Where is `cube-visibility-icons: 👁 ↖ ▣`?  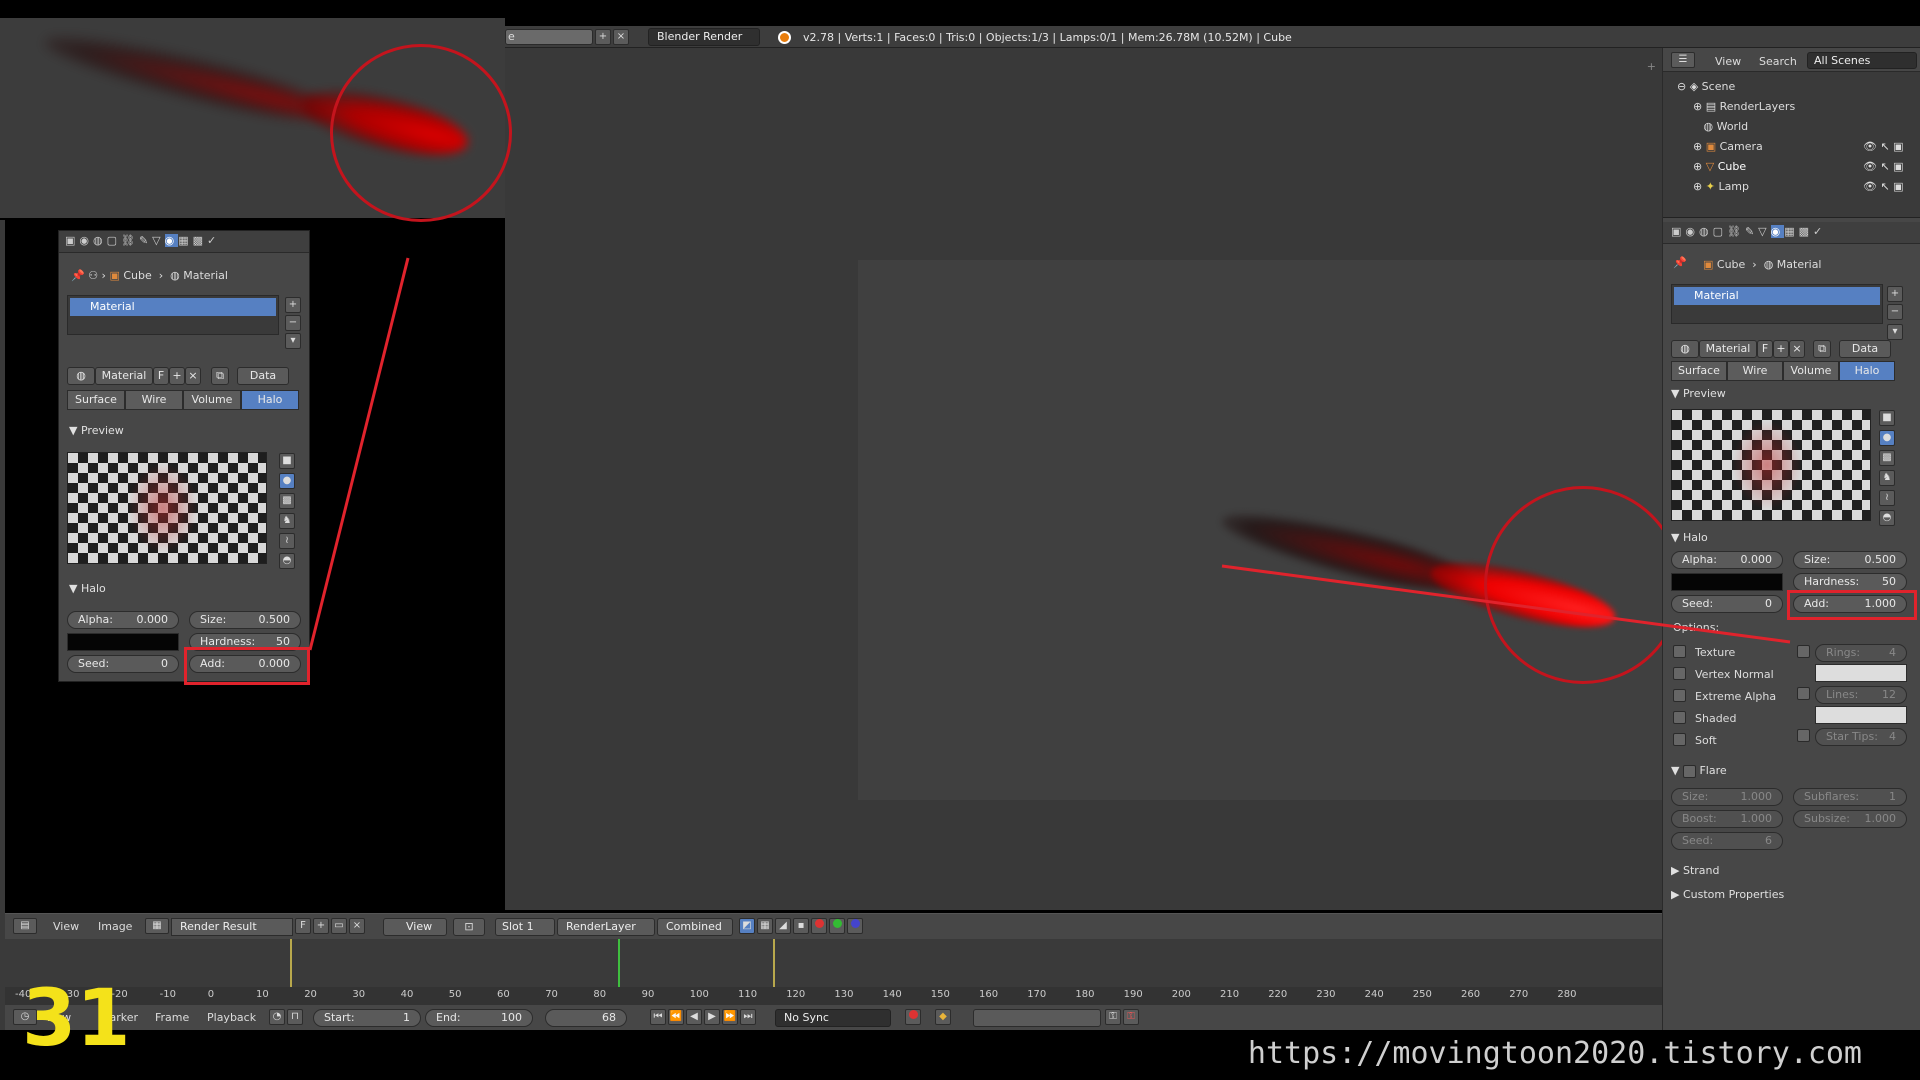
cube-visibility-icons: 👁 ↖ ▣ is located at coordinates (1883, 166).